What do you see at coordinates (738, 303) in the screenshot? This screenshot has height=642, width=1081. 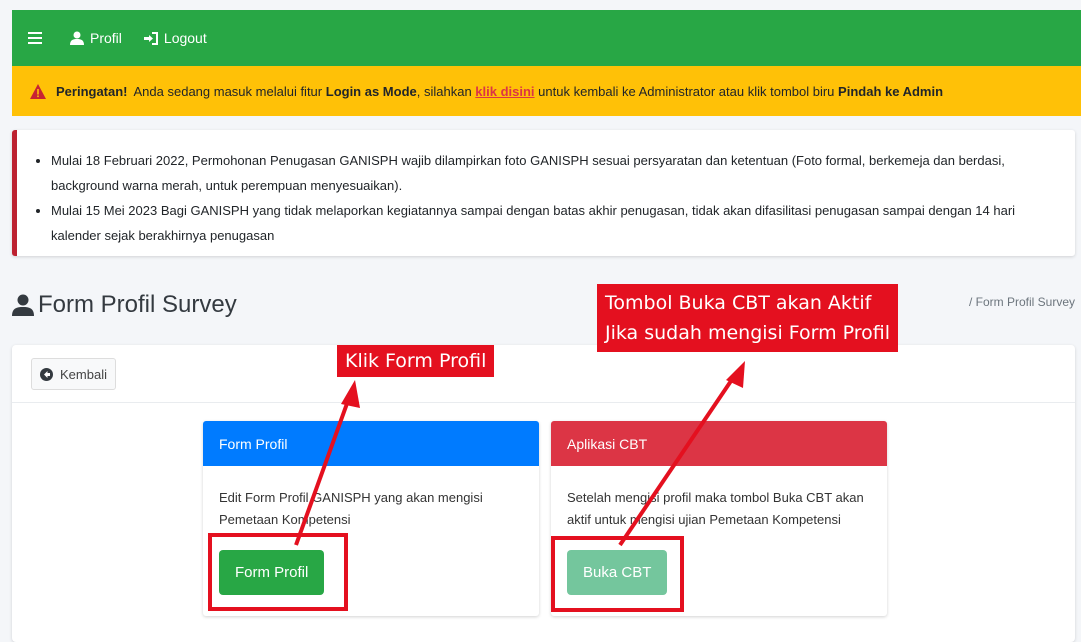 I see `annotation-cbt-line-1: Tombol Buka CBT akan Aktif` at bounding box center [738, 303].